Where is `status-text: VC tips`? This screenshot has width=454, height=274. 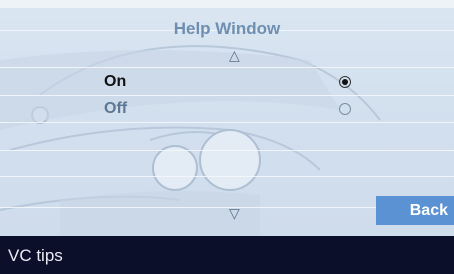
status-text: VC tips is located at coordinates (35, 255).